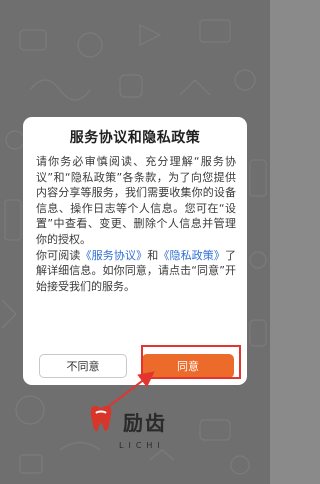  What do you see at coordinates (135, 138) in the screenshot?
I see `dialog-title: 服务协议和隐私政策` at bounding box center [135, 138].